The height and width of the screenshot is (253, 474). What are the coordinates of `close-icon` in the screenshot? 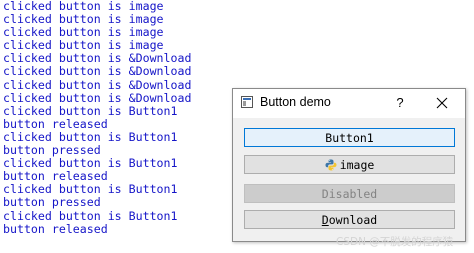 It's located at (442, 103).